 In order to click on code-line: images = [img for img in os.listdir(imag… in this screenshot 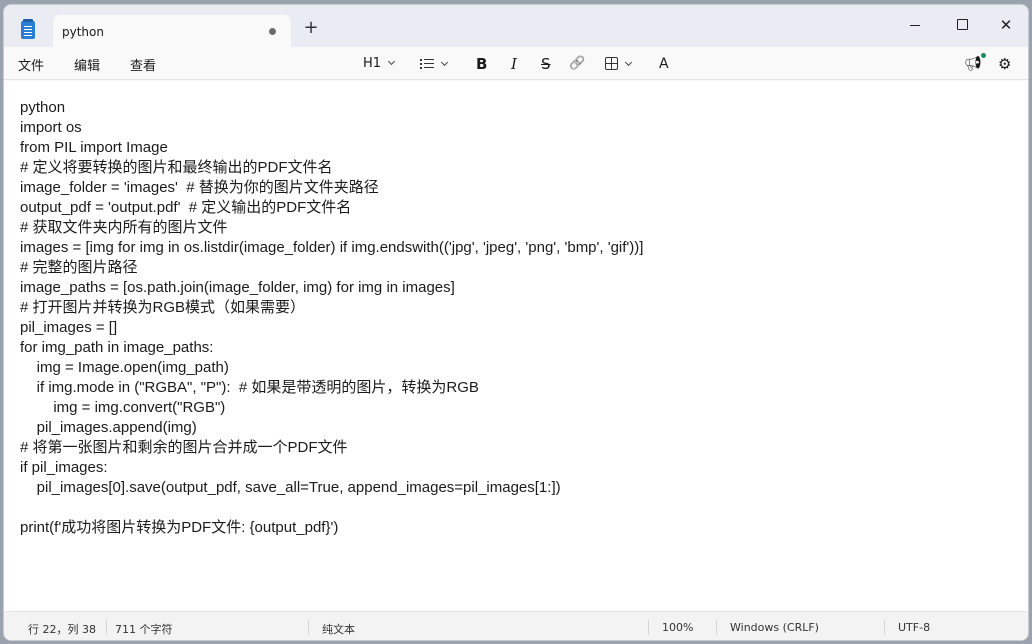, I will do `click(331, 248)`.